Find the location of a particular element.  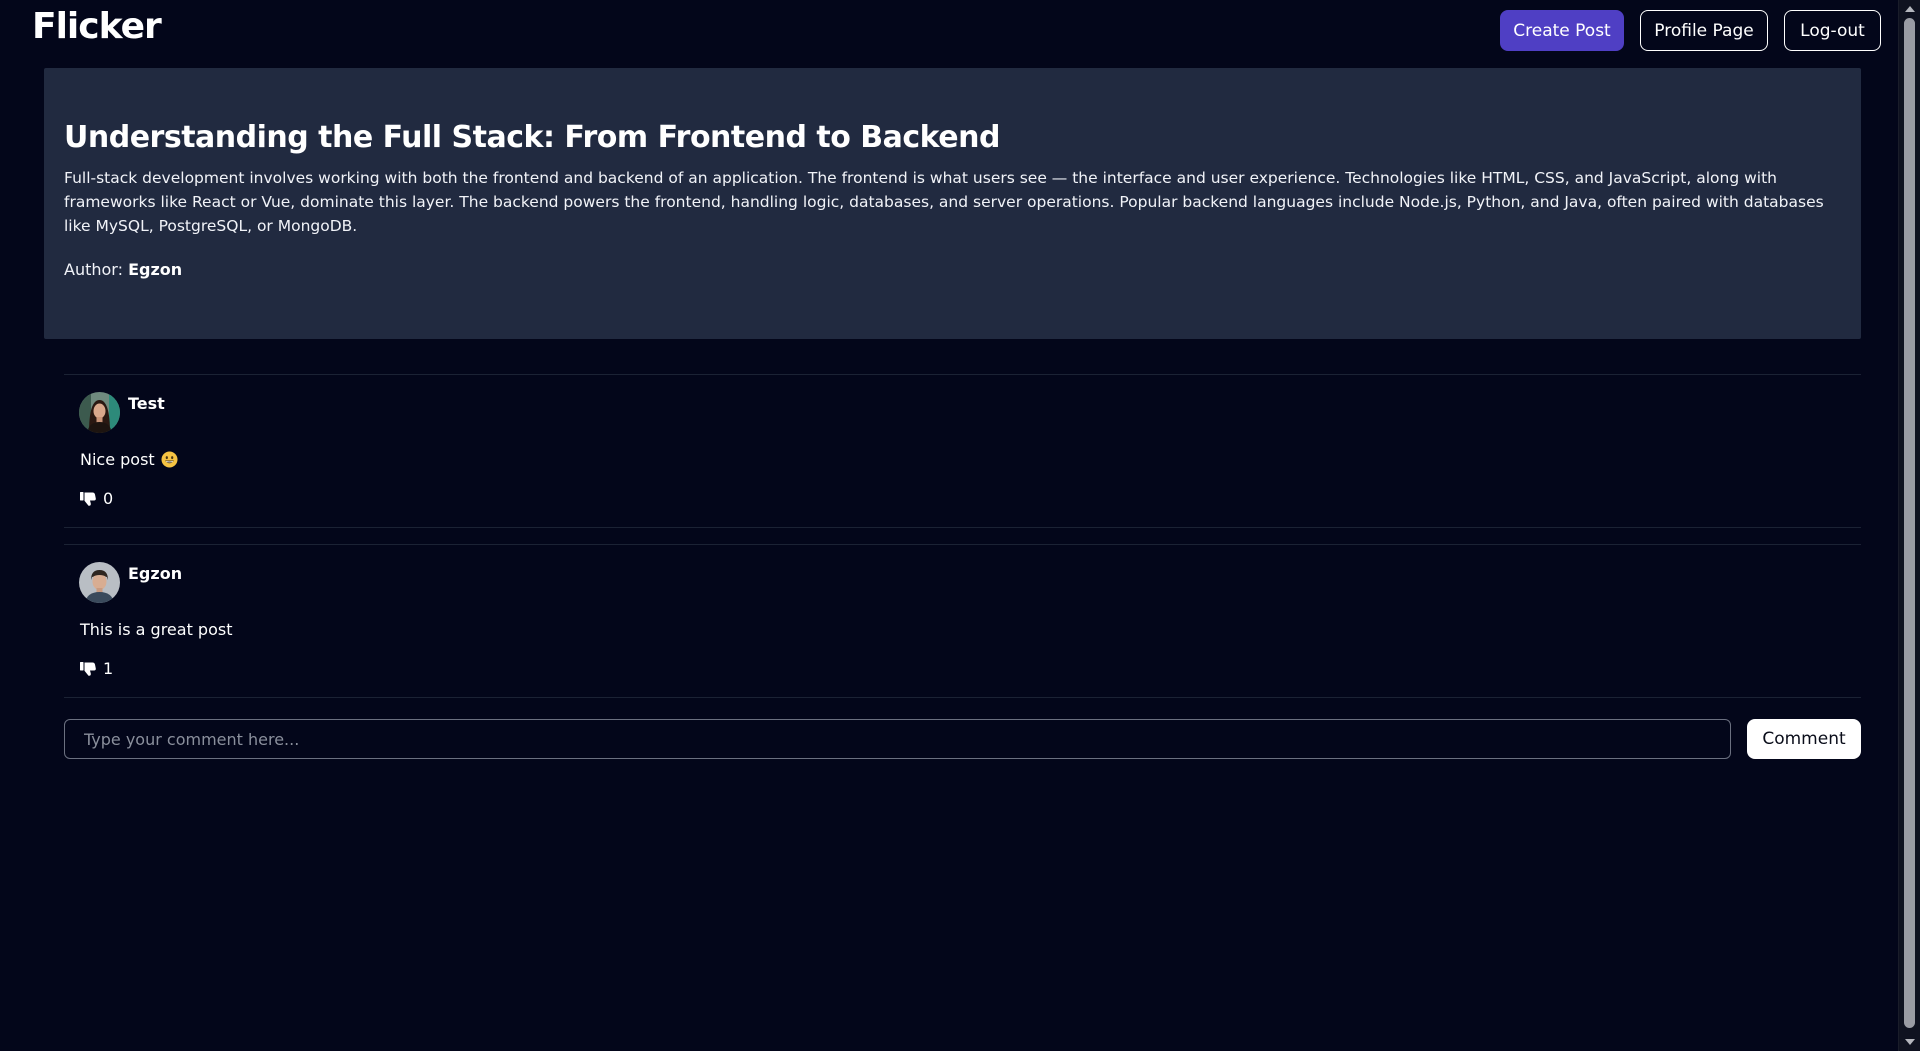

top-navbar: Flicker Create Post Profile Page Log-out is located at coordinates (949, 30).